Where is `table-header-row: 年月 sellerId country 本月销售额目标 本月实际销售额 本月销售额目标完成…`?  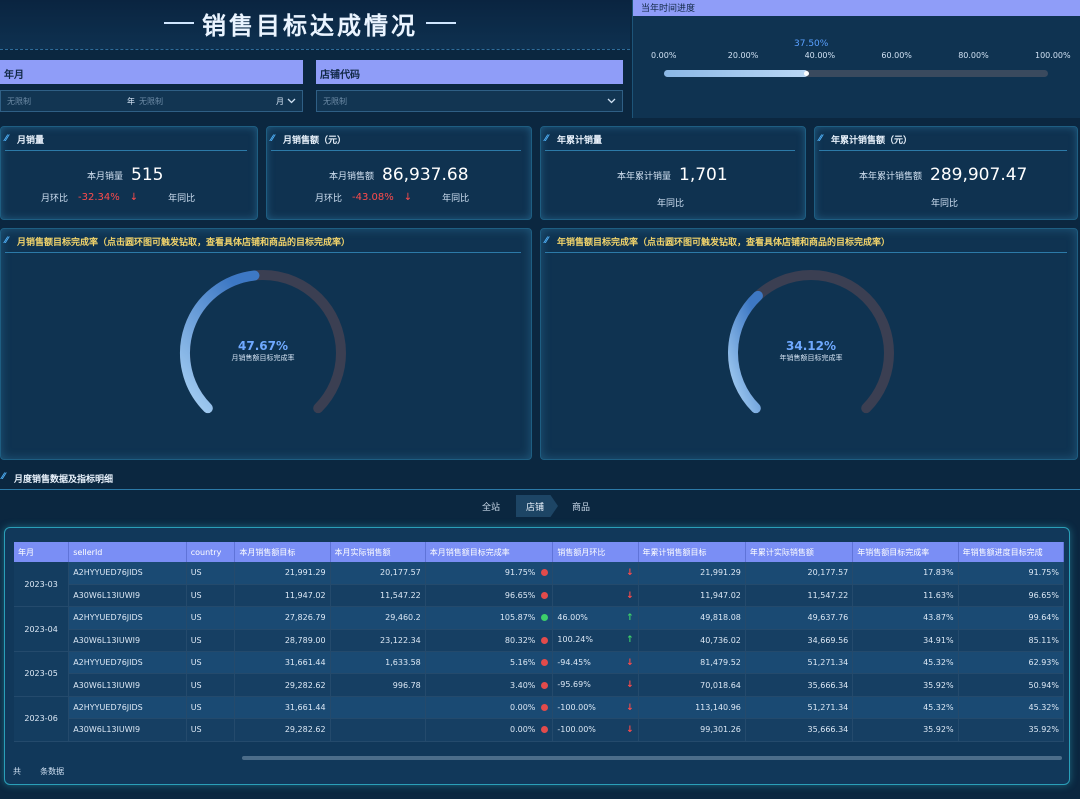
table-header-row: 年月 sellerId country 本月销售额目标 本月实际销售额 本月销售额目标完成… is located at coordinates (539, 552).